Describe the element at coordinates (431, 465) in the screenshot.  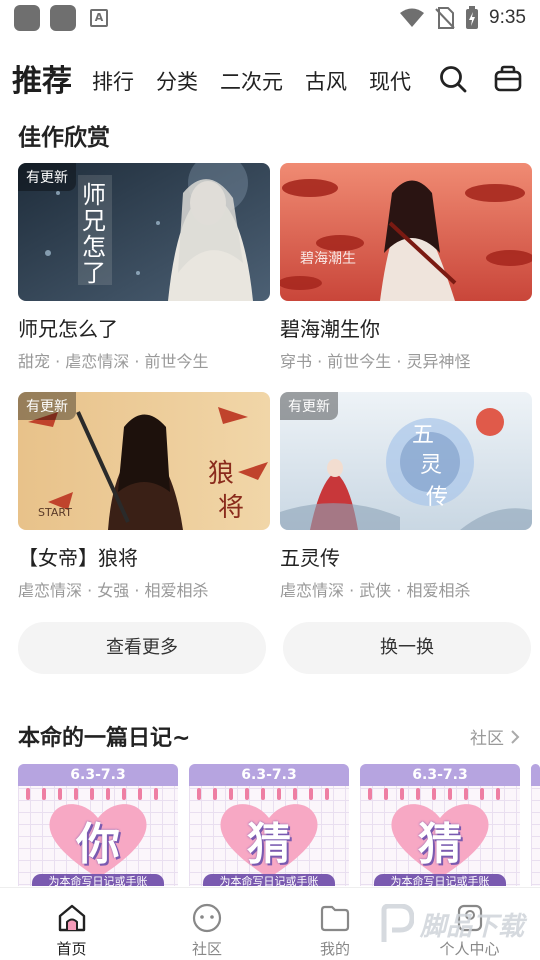
I see `svg-text: 灵` at that location.